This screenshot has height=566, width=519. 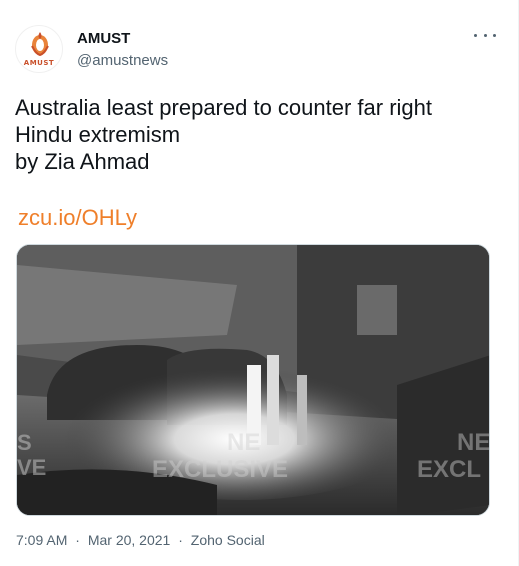 I want to click on tweet-metadata: 7:09 AM · Mar 20, 2021 · Zoho Social, so click(x=140, y=540).